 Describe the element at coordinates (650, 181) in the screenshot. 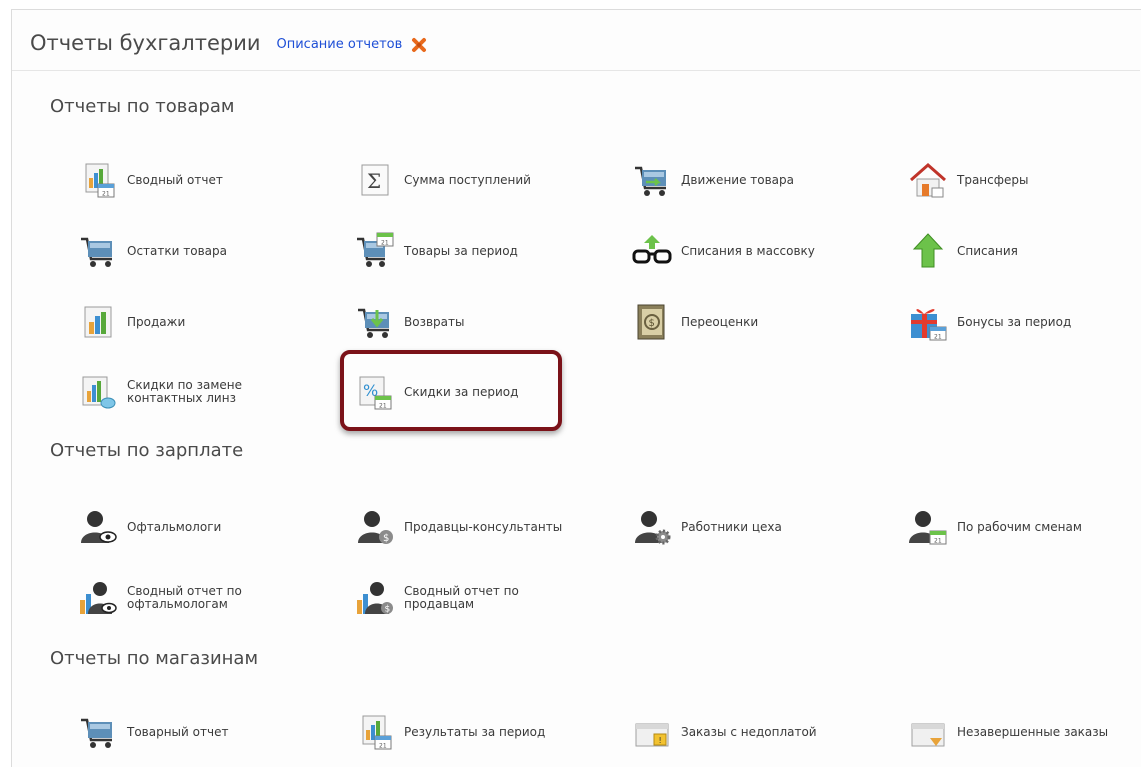

I see `cart-arrows-icon` at that location.